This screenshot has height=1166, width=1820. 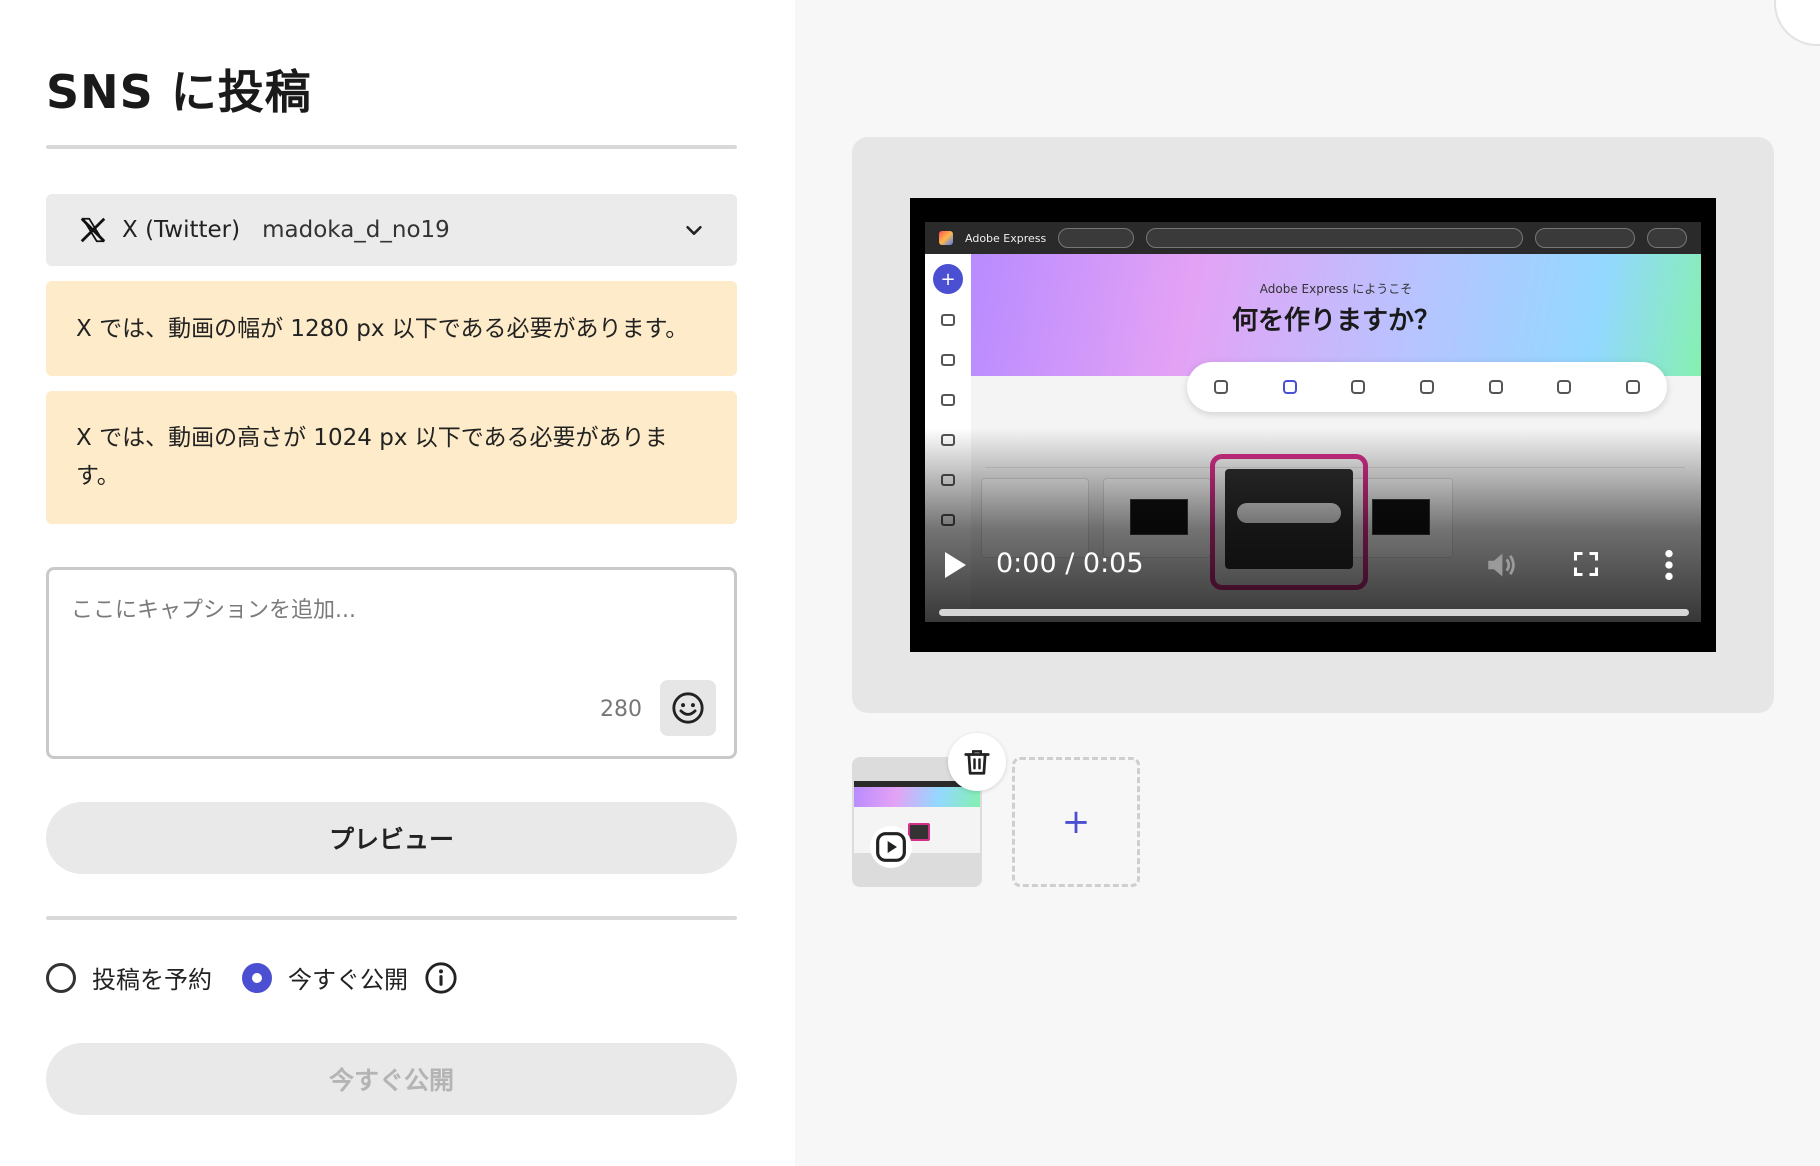 I want to click on thumbnail-play-icon, so click(x=891, y=847).